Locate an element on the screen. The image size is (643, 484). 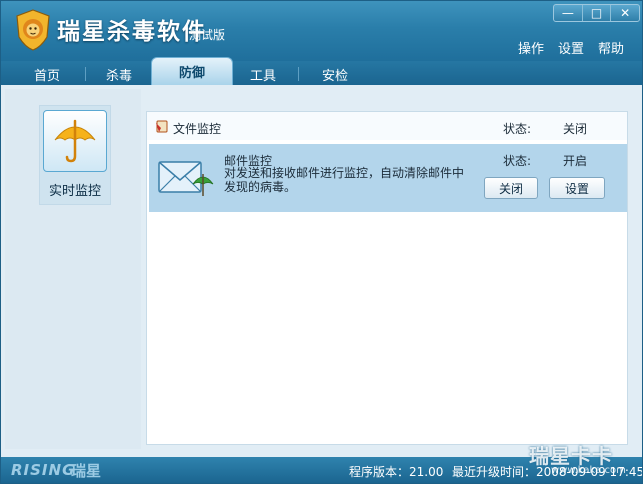
tab-defense: 防御 is located at coordinates (192, 71).